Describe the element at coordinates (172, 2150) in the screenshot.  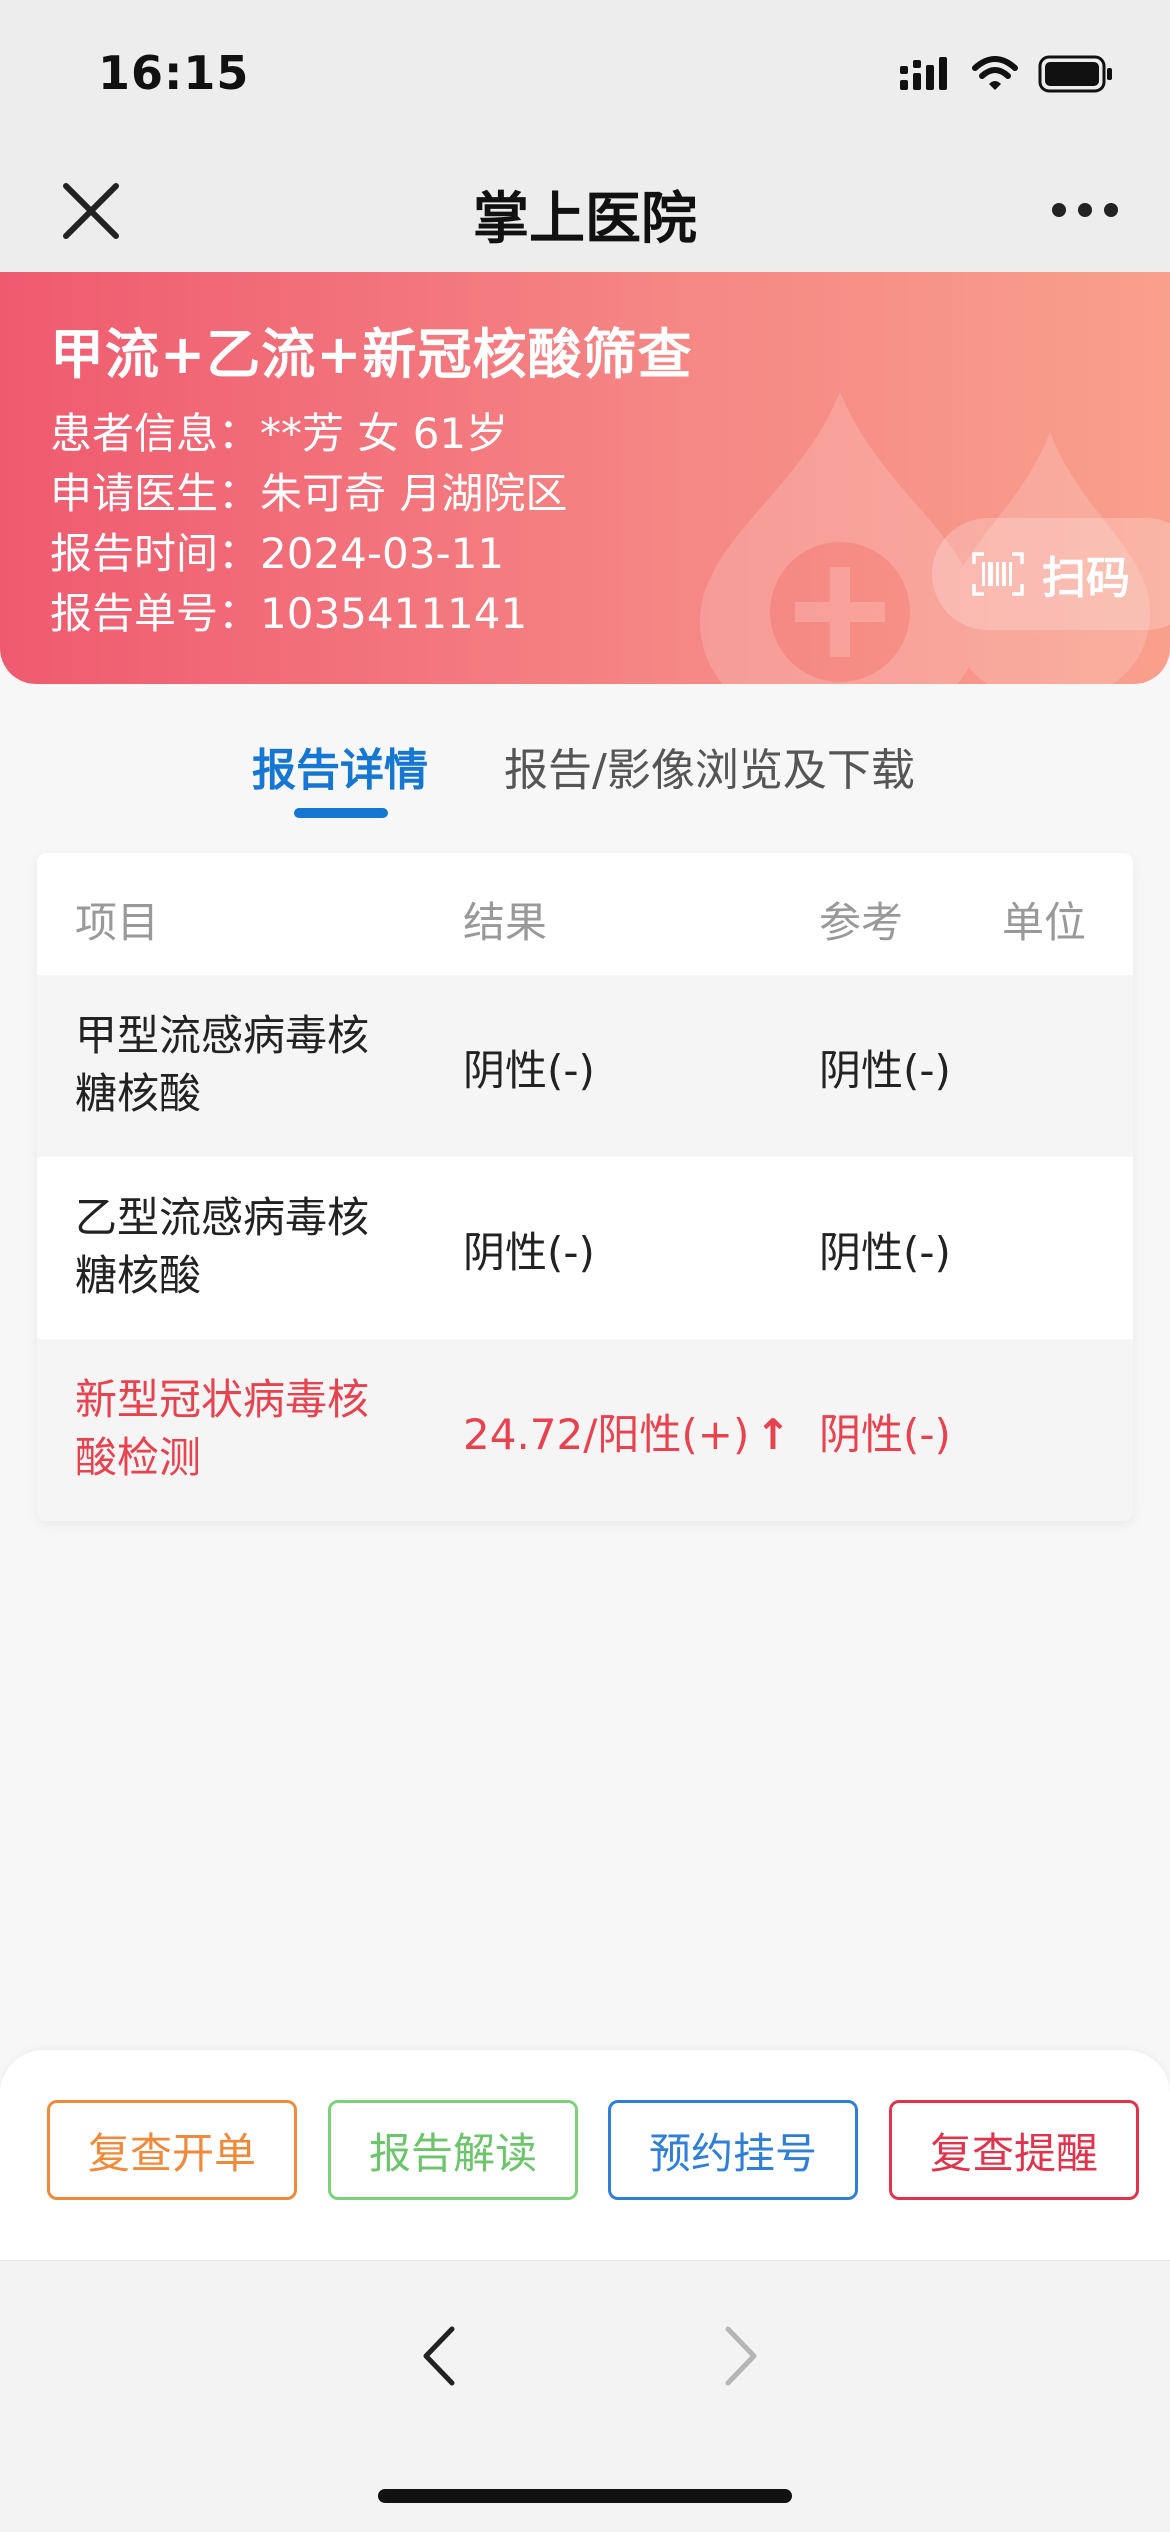
I see `recheck-order-button: 复查开单` at that location.